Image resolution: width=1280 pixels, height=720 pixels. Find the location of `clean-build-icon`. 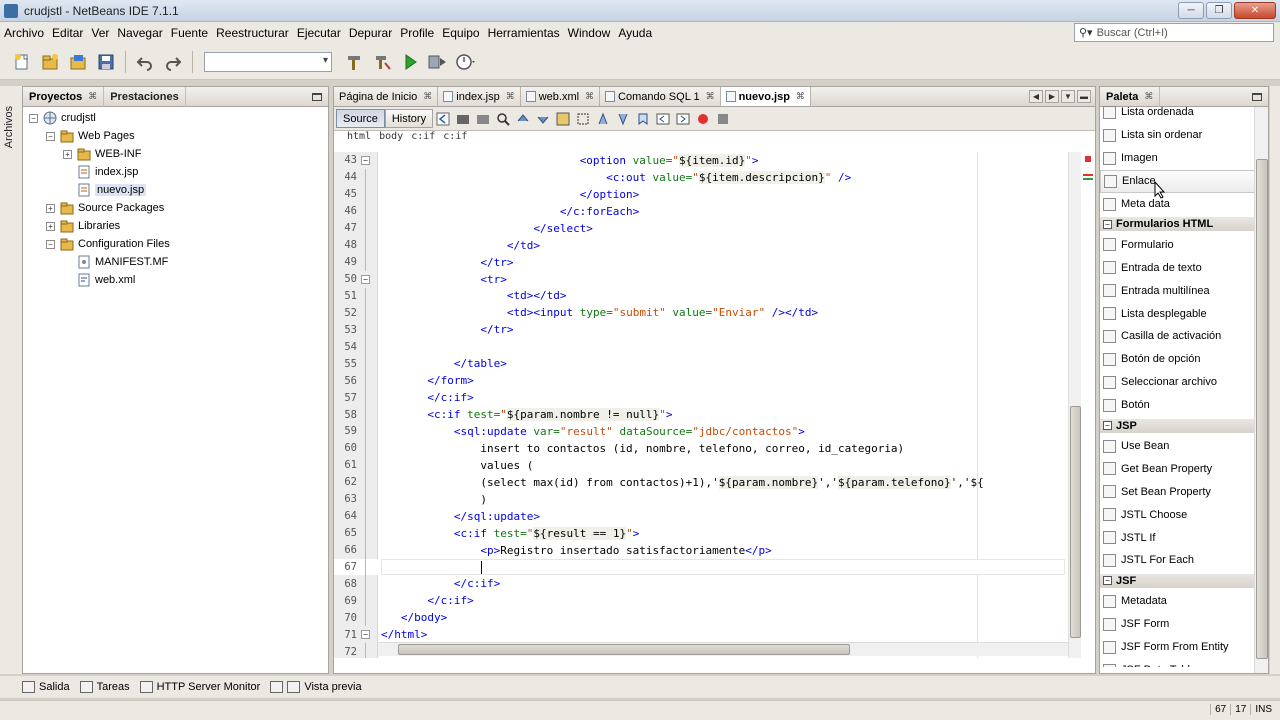

clean-build-icon is located at coordinates (382, 62).